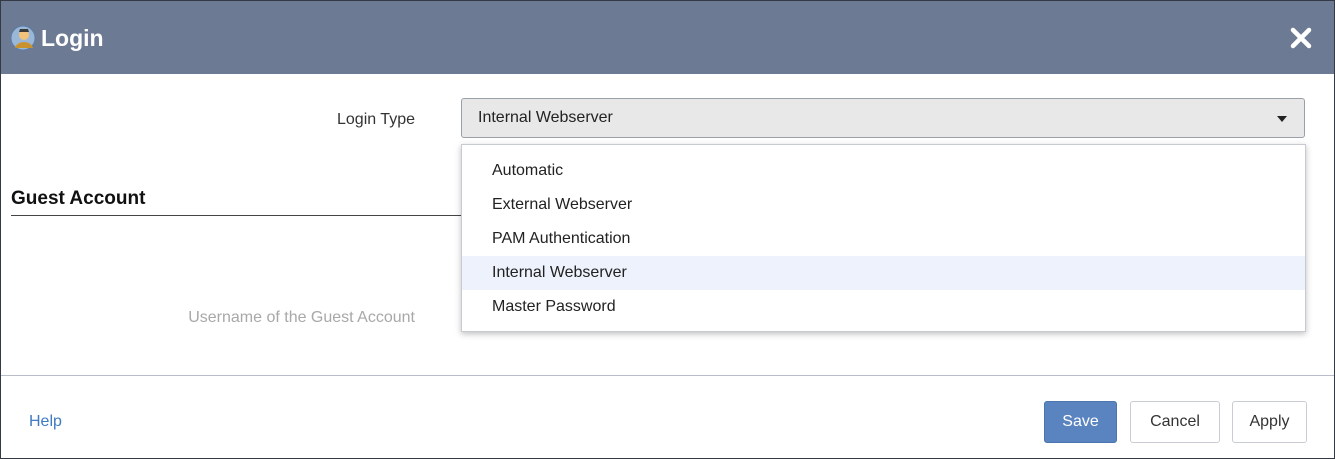 This screenshot has width=1335, height=459. Describe the element at coordinates (883, 205) in the screenshot. I see `option-external-webserver: External Webserver` at that location.